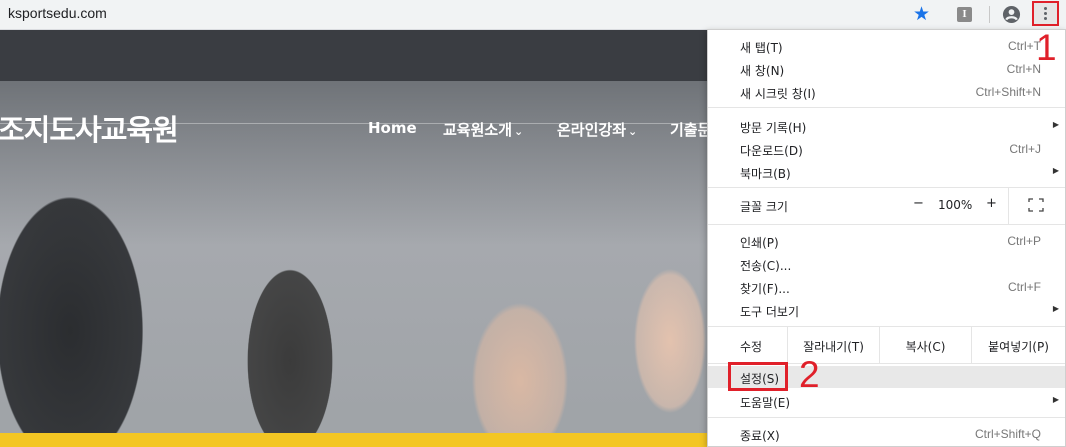 The height and width of the screenshot is (447, 1066). What do you see at coordinates (918, 203) in the screenshot?
I see `zoom-out-button: −` at bounding box center [918, 203].